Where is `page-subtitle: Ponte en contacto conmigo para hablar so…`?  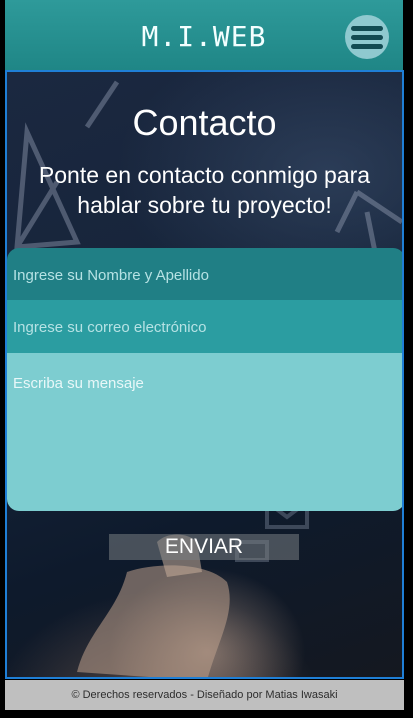
page-subtitle: Ponte en contacto conmigo para hablar so… is located at coordinates (204, 190).